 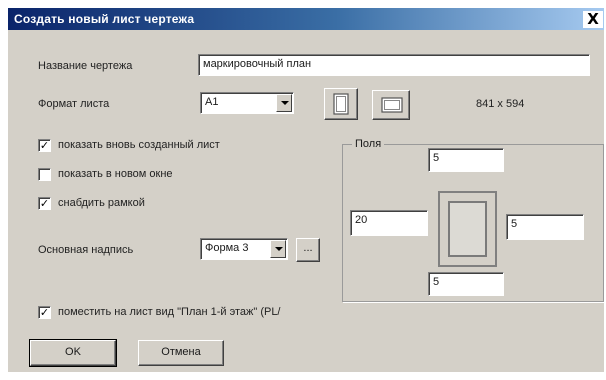 I want to click on landscape-orientation-button, so click(x=391, y=105).